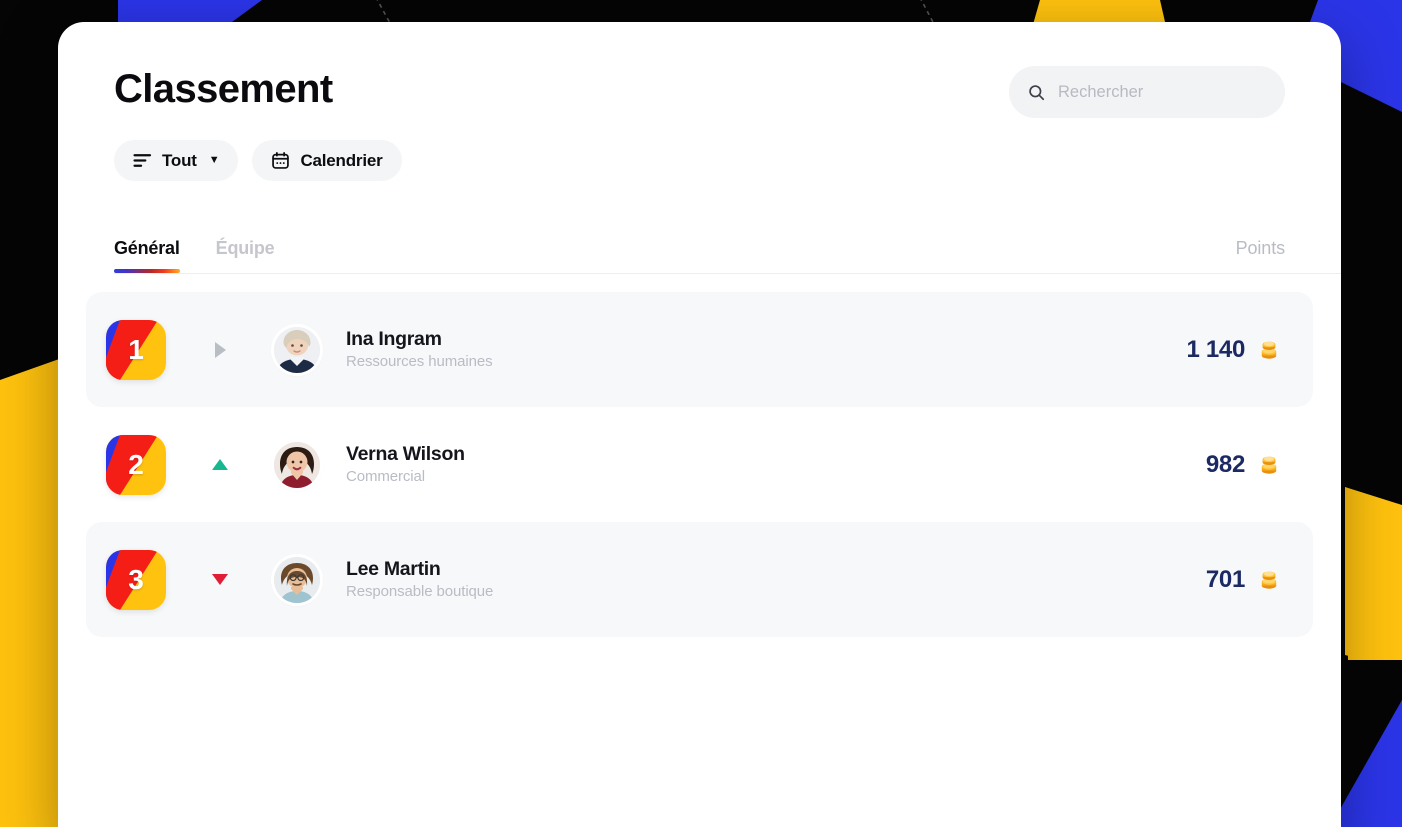 This screenshot has height=827, width=1402. What do you see at coordinates (420, 592) in the screenshot?
I see `person-role: Responsable boutique` at bounding box center [420, 592].